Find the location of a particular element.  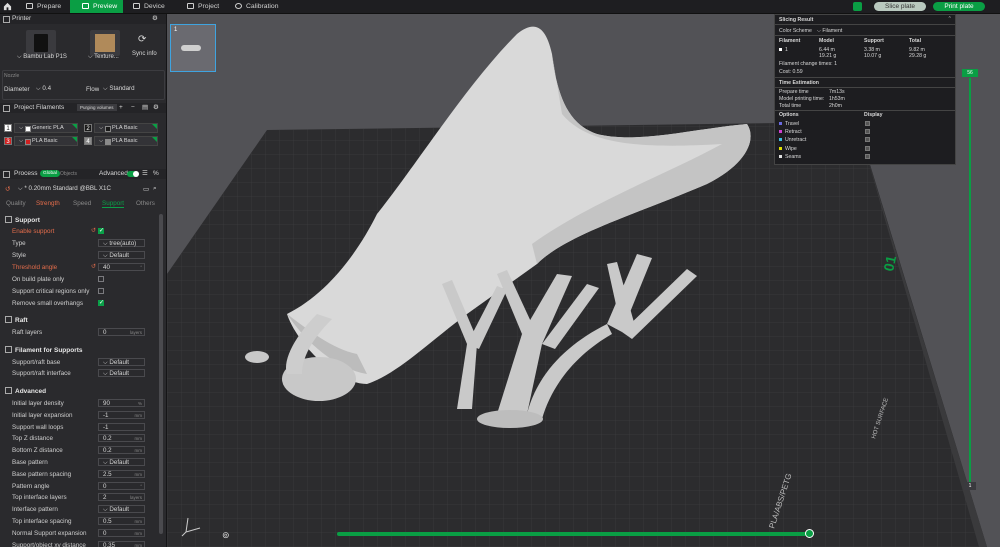

gear-icon: ⚙ is located at coordinates (155, 19).